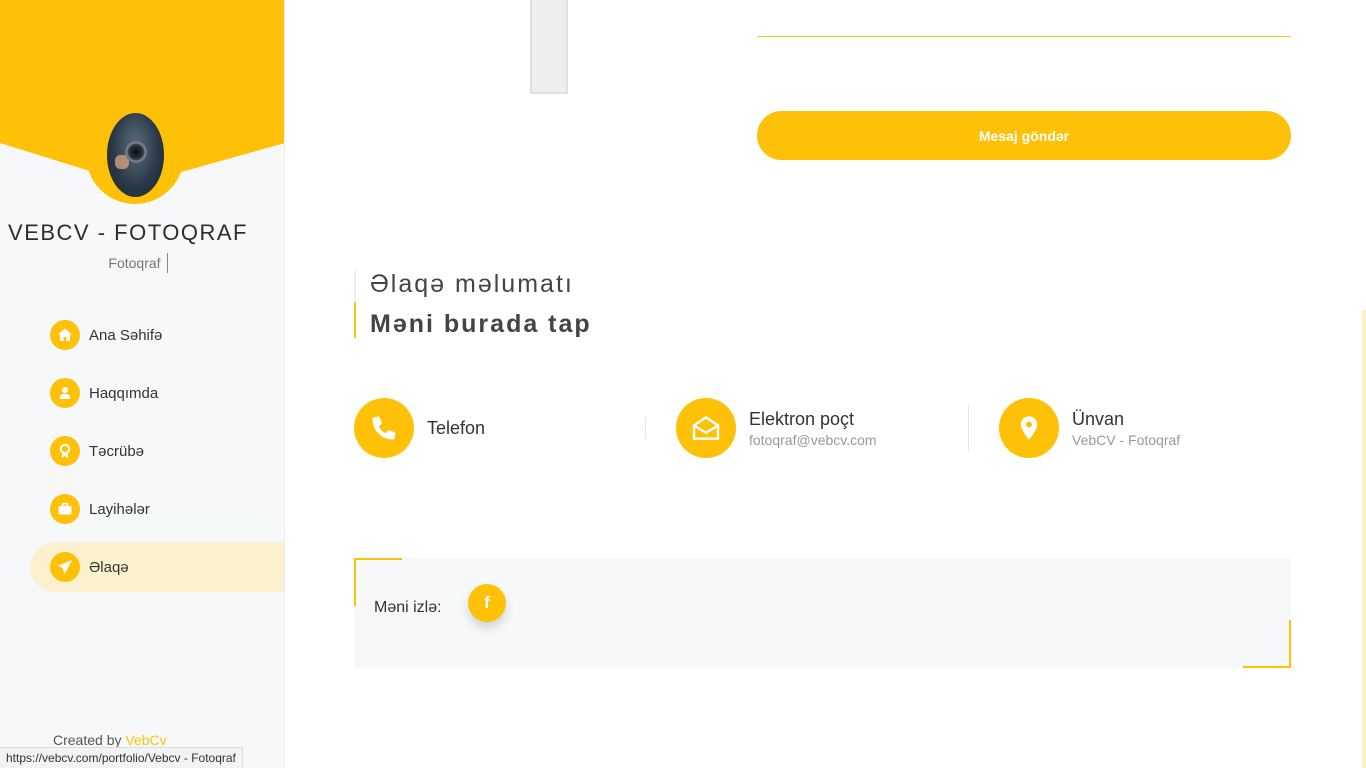 The width and height of the screenshot is (1366, 768). I want to click on contact-title: Ünvan, so click(1098, 418).